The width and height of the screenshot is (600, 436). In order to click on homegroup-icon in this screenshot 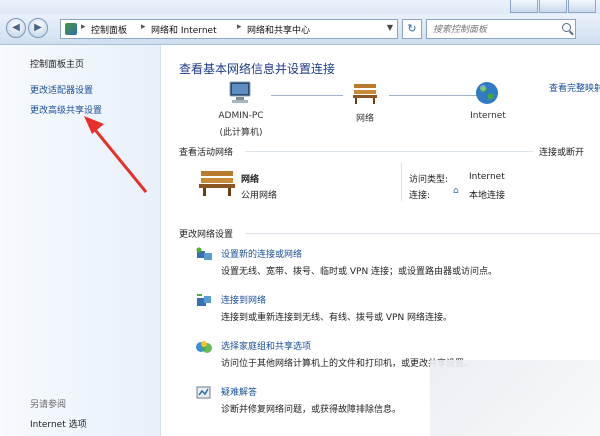, I will do `click(204, 347)`.